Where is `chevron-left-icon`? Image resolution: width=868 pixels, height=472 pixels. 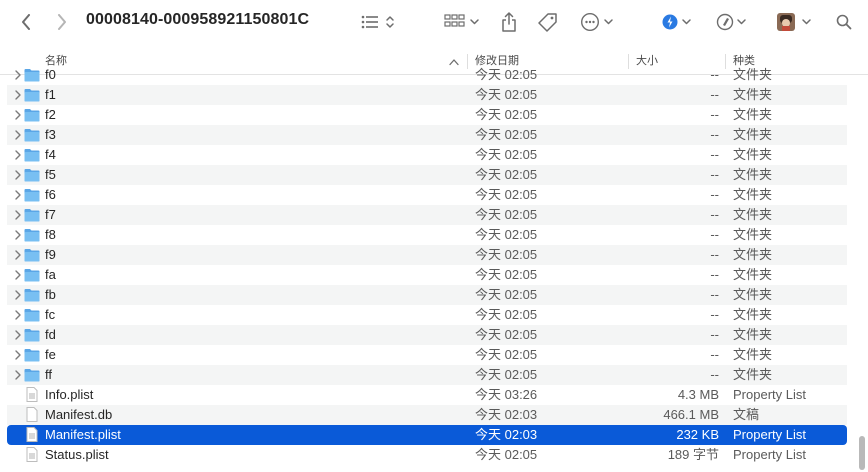 chevron-left-icon is located at coordinates (26, 22).